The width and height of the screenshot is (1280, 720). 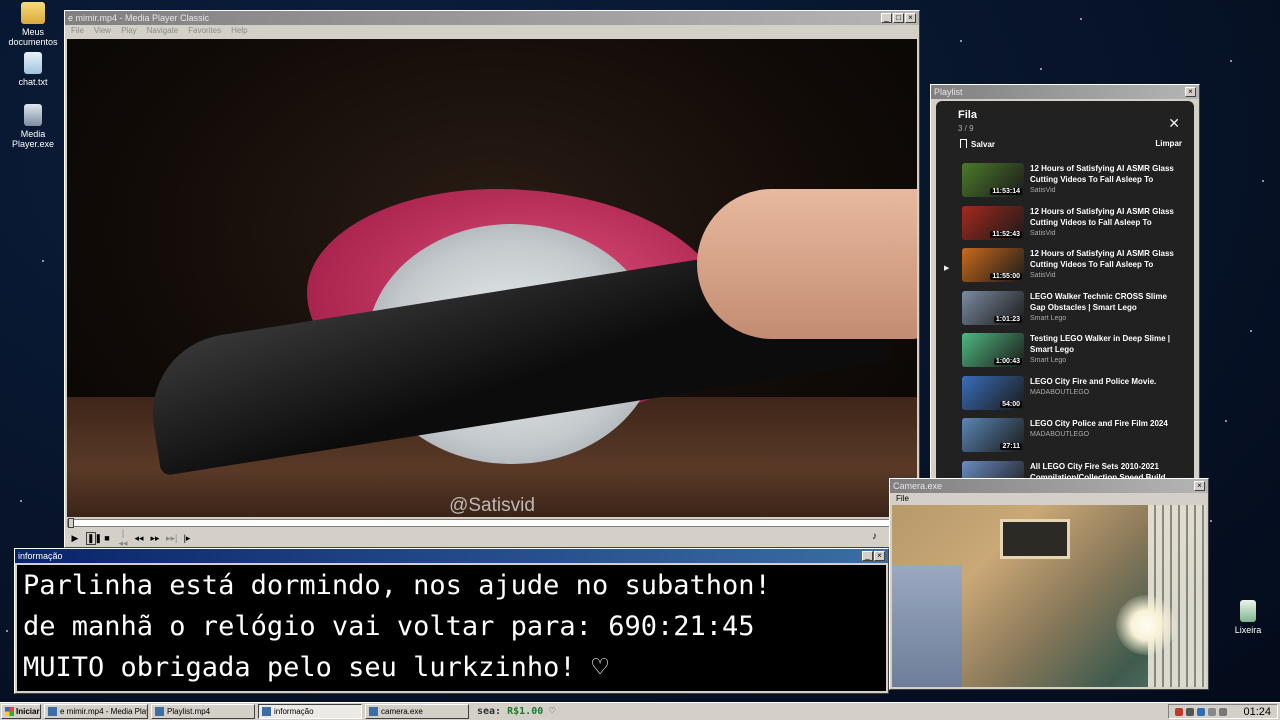 I want to click on clear-button: Limpar, so click(x=1168, y=144).